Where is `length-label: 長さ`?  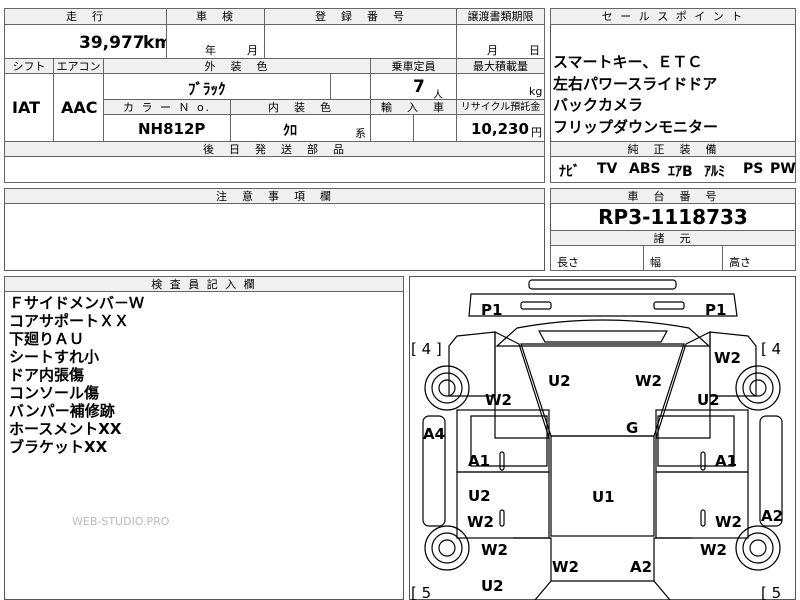
length-label: 長さ is located at coordinates (568, 262).